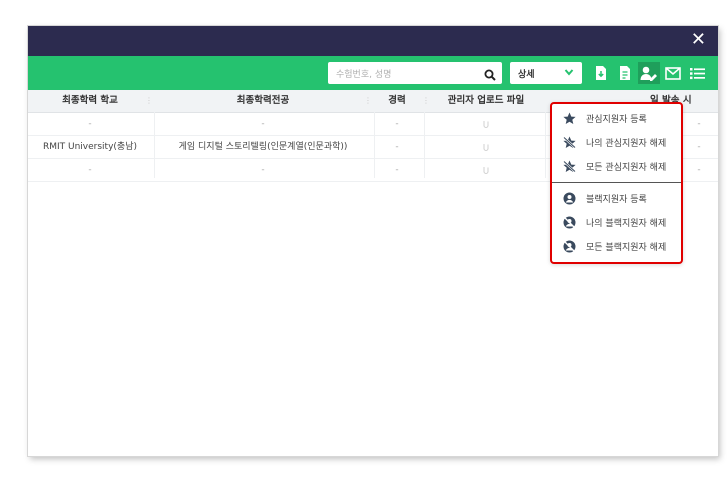 The image size is (728, 482). I want to click on menu-item-add-interest: 관심지원자 등록, so click(616, 118).